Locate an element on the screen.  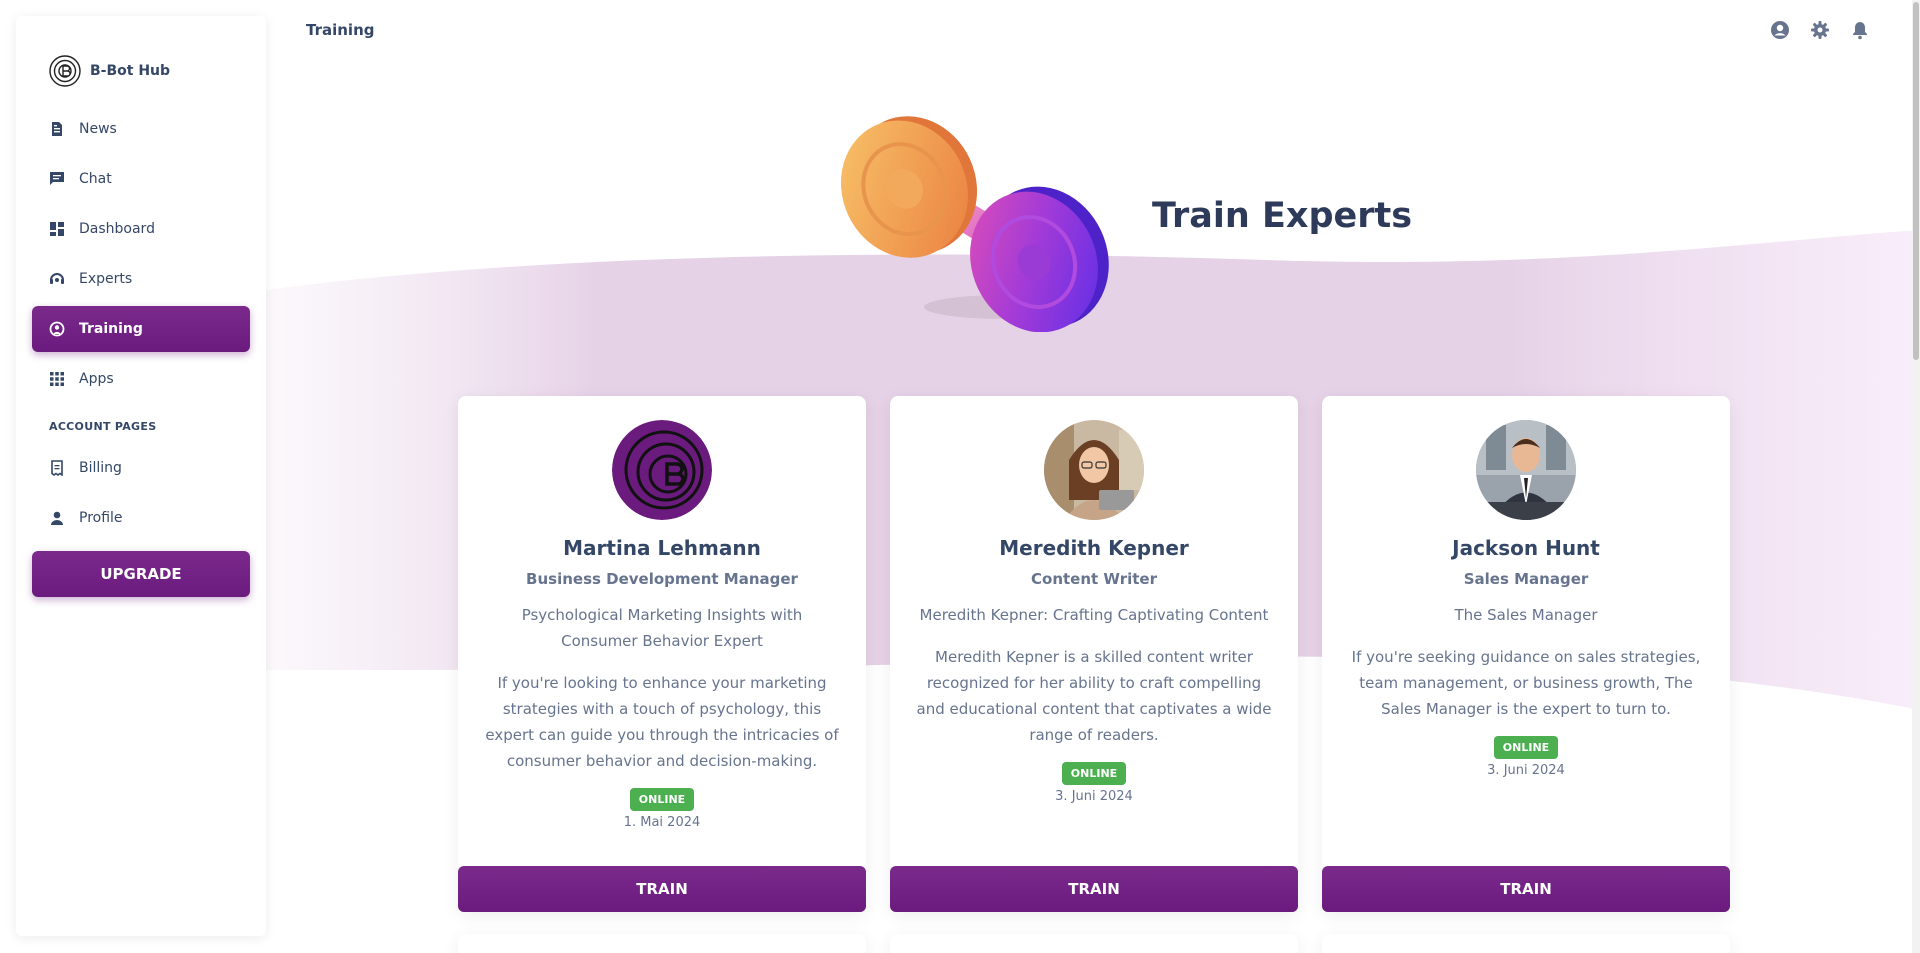
upgrade-button: UPGRADE is located at coordinates (141, 574).